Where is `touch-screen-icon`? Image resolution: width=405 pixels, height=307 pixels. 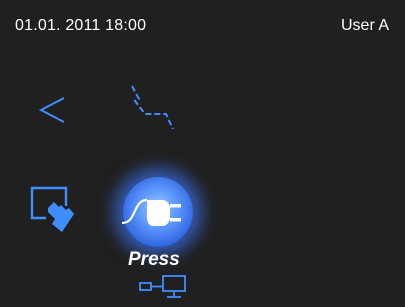
touch-screen-icon is located at coordinates (52, 209).